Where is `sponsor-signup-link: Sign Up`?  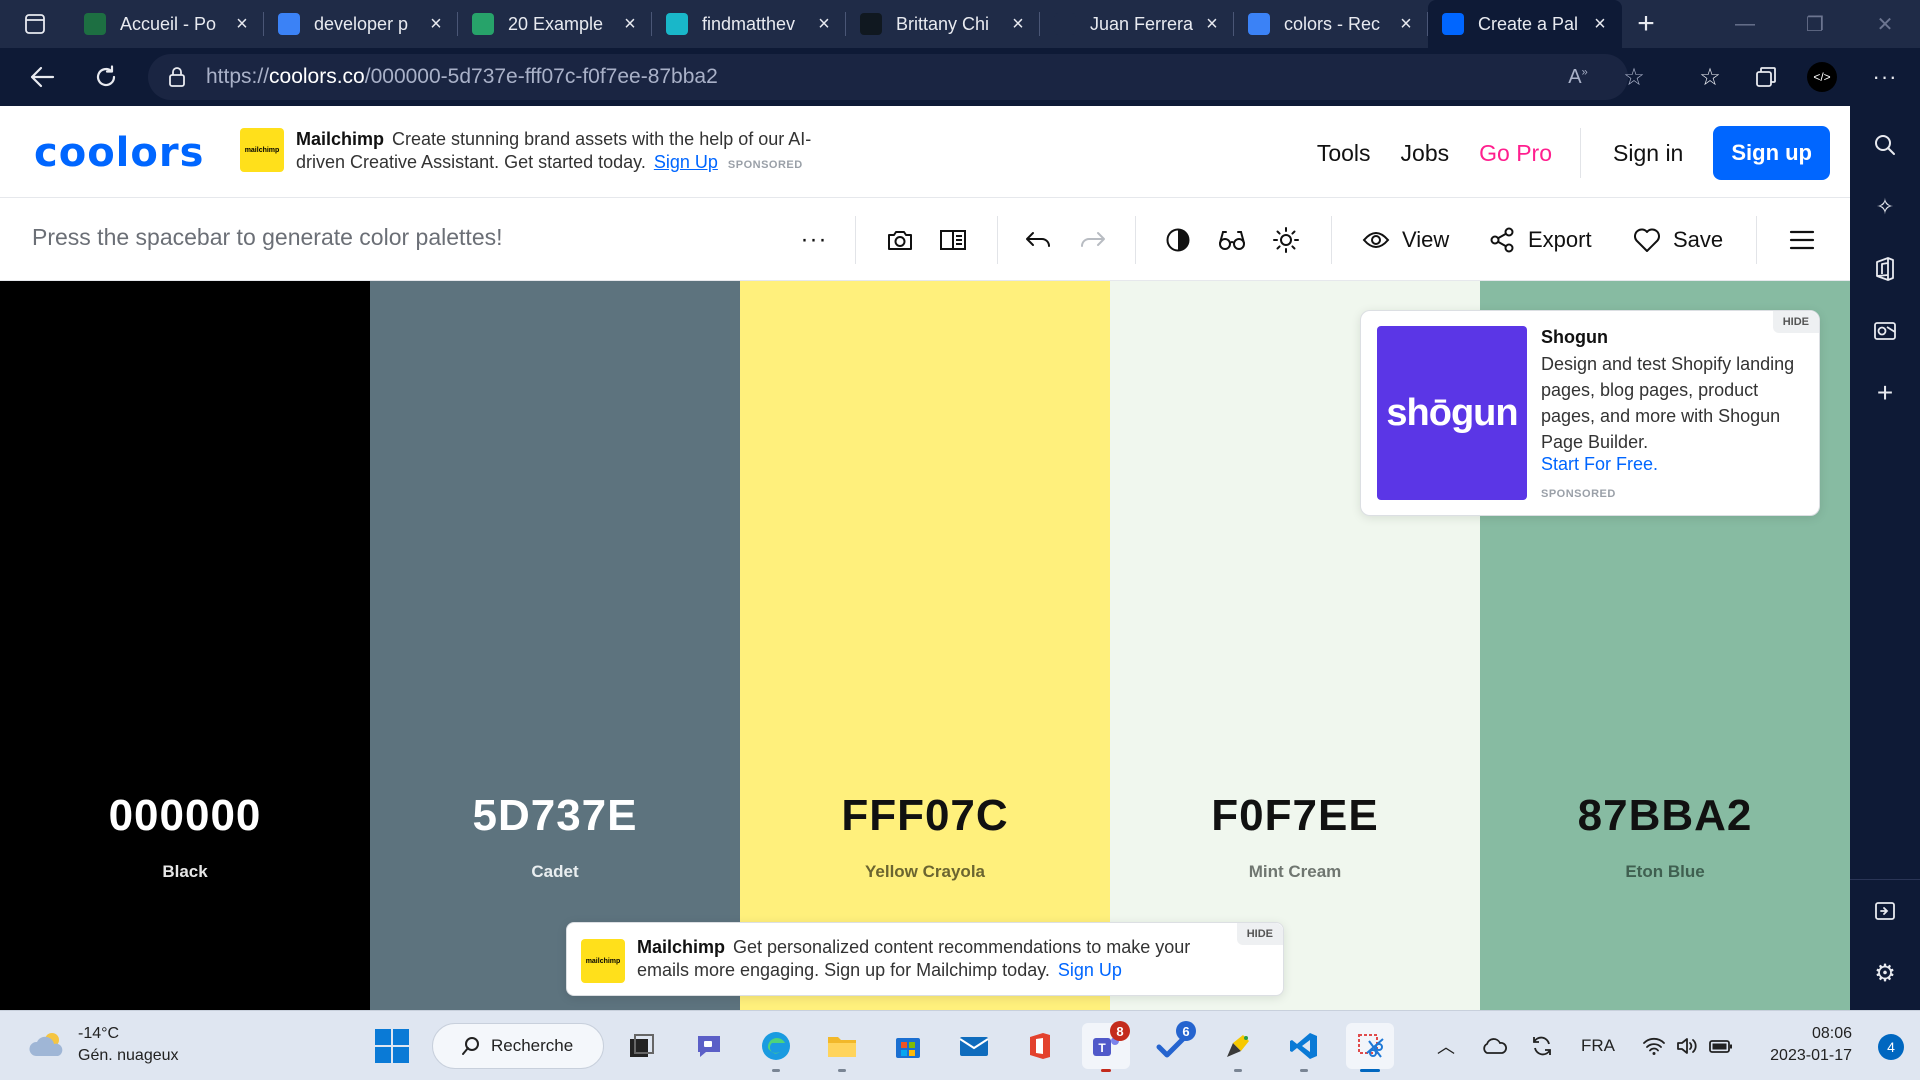 sponsor-signup-link: Sign Up is located at coordinates (686, 162).